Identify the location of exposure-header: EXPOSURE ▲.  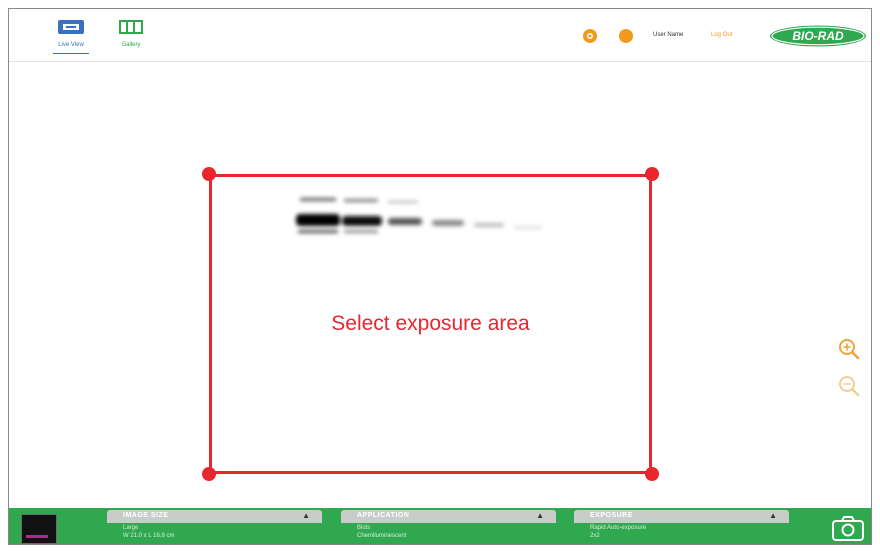
(681, 516).